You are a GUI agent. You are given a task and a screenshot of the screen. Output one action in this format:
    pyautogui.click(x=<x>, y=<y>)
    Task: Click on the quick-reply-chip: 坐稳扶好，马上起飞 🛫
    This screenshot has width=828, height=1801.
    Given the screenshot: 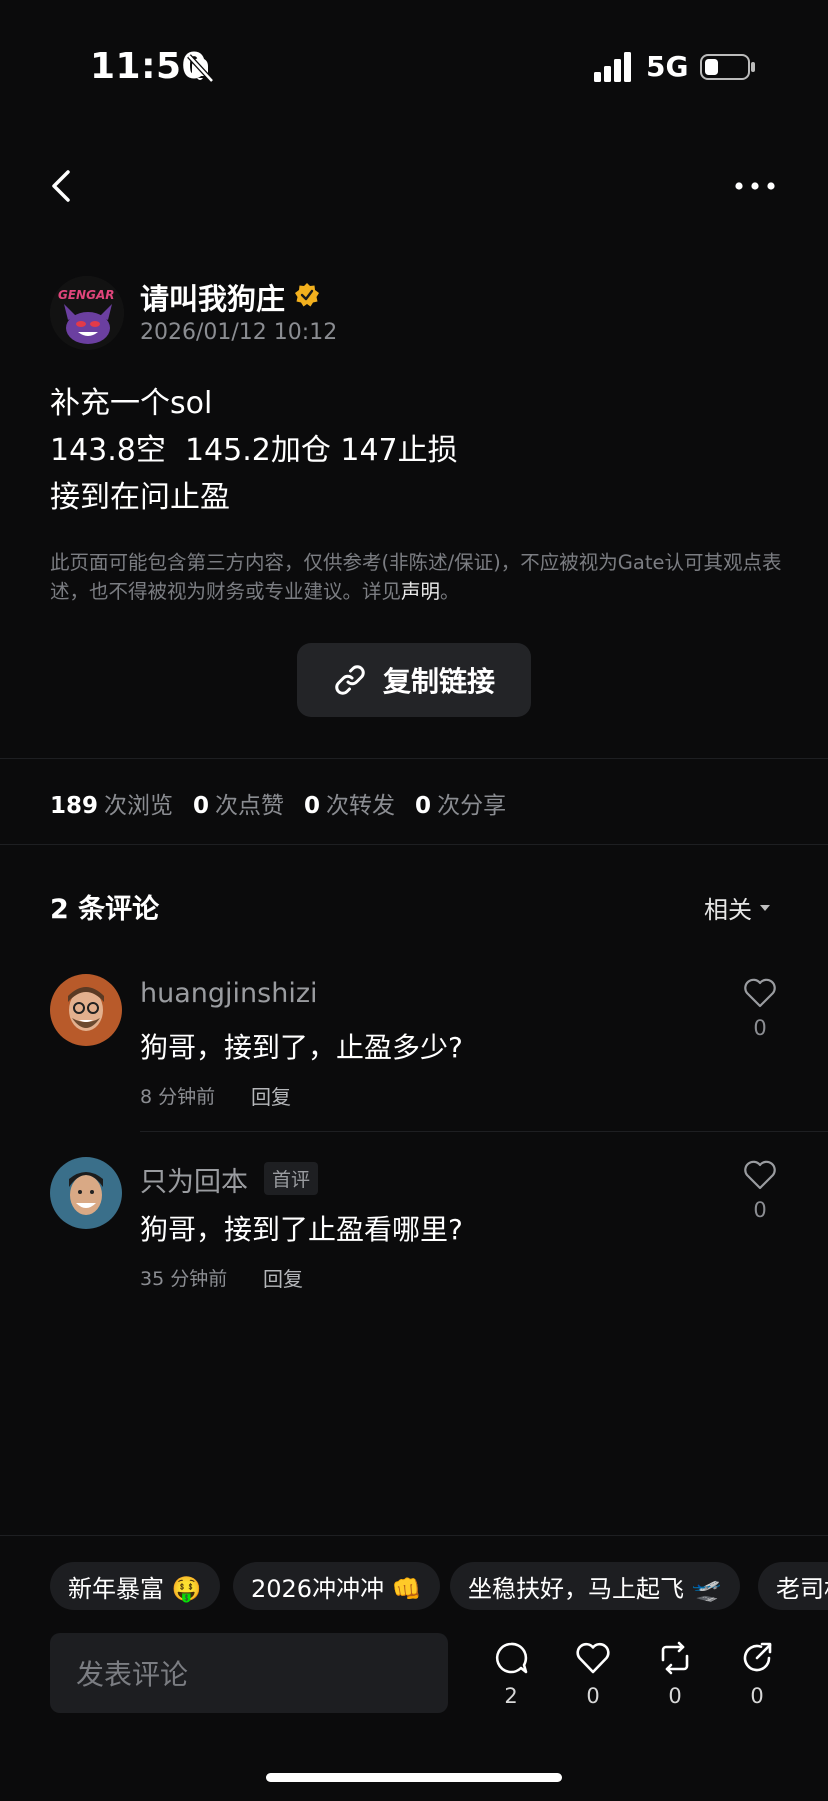 What is the action you would take?
    pyautogui.click(x=595, y=1586)
    